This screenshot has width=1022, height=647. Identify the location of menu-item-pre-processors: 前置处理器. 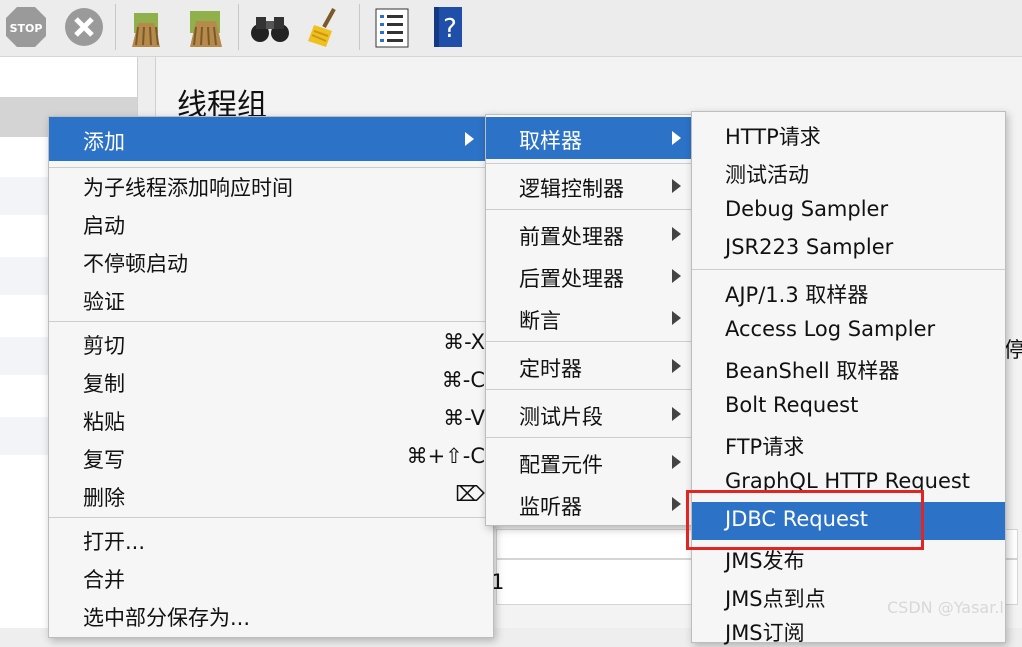
(571, 236).